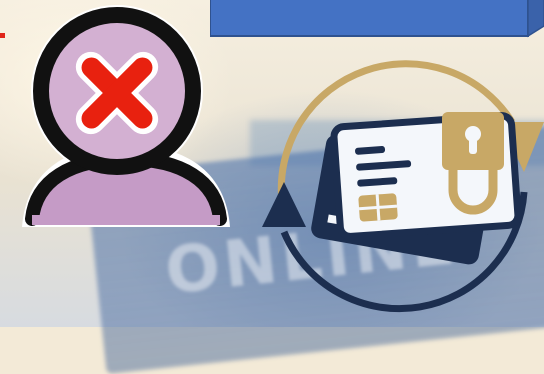 The height and width of the screenshot is (374, 544). Describe the element at coordinates (2, 35) in the screenshot. I see `red-marker` at that location.